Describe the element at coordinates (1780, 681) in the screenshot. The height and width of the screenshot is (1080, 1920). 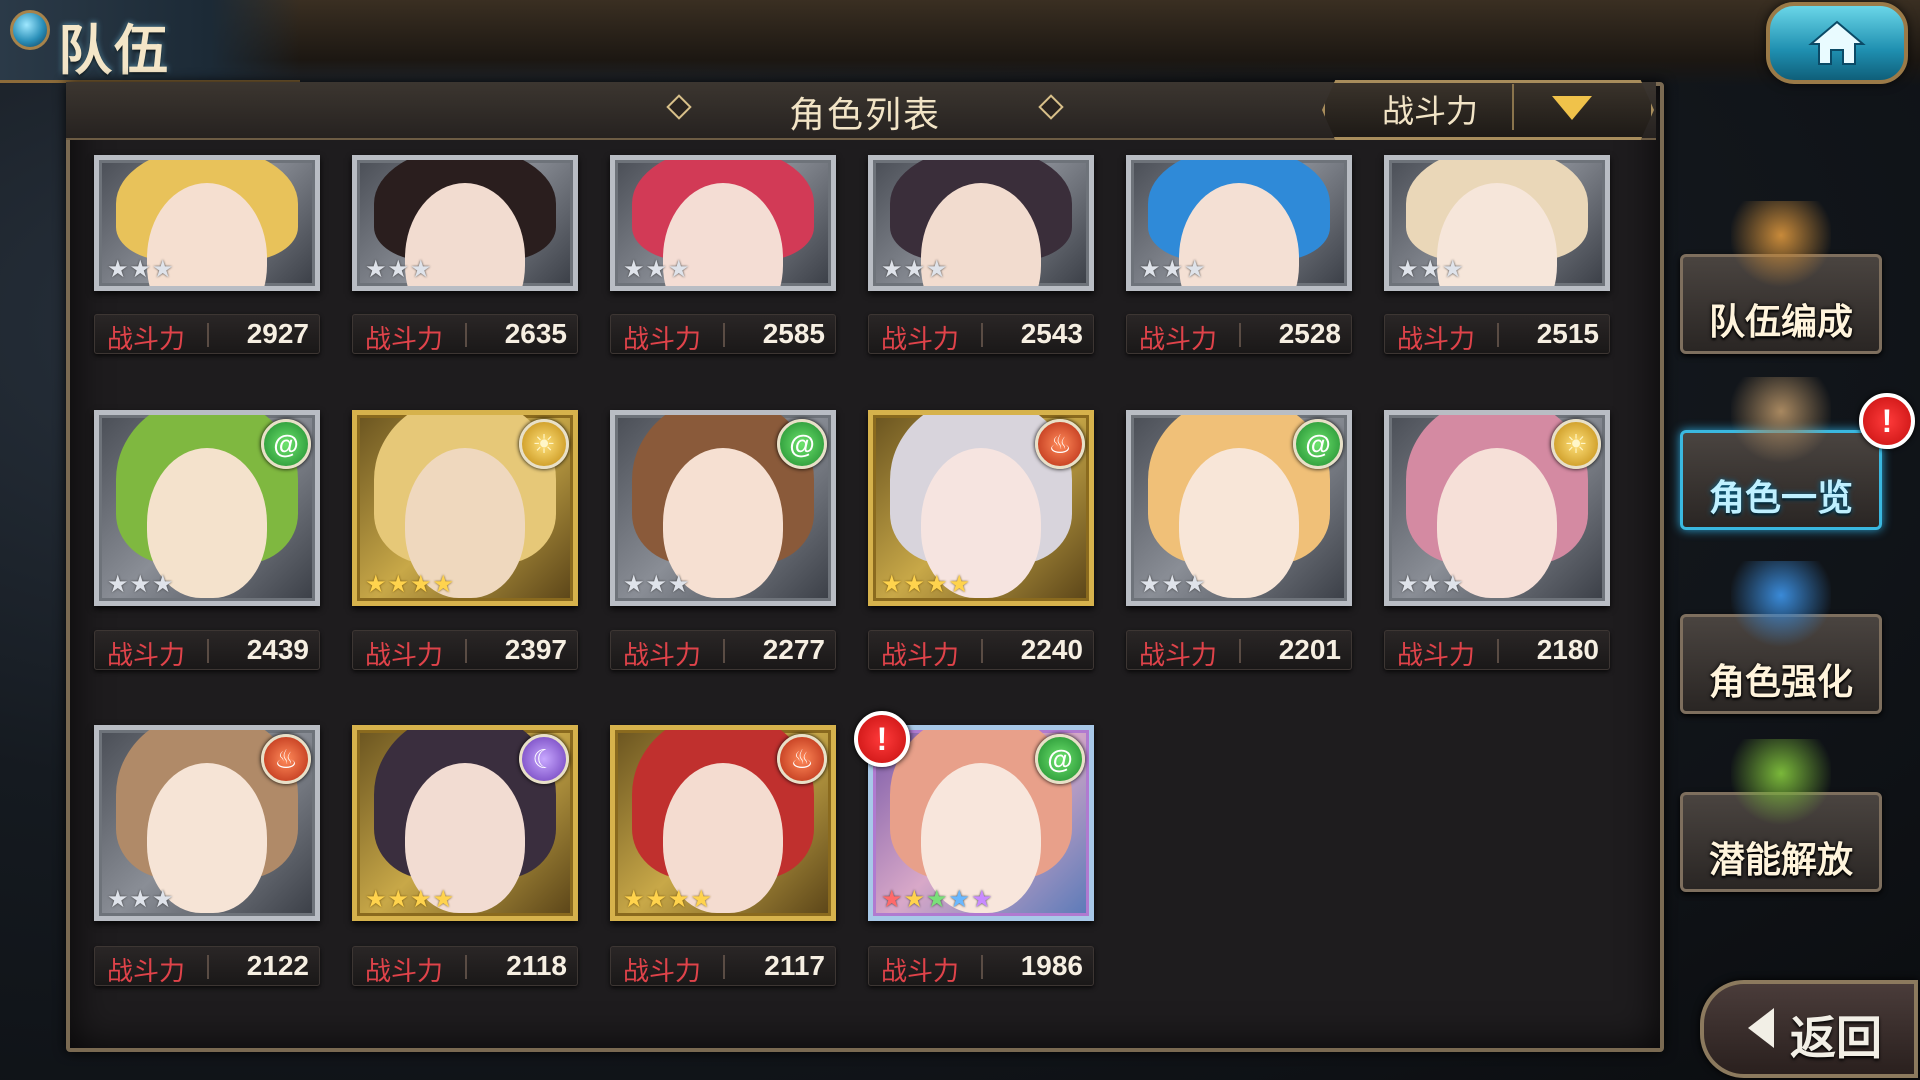
I see `side-menu-label: 角色强化` at that location.